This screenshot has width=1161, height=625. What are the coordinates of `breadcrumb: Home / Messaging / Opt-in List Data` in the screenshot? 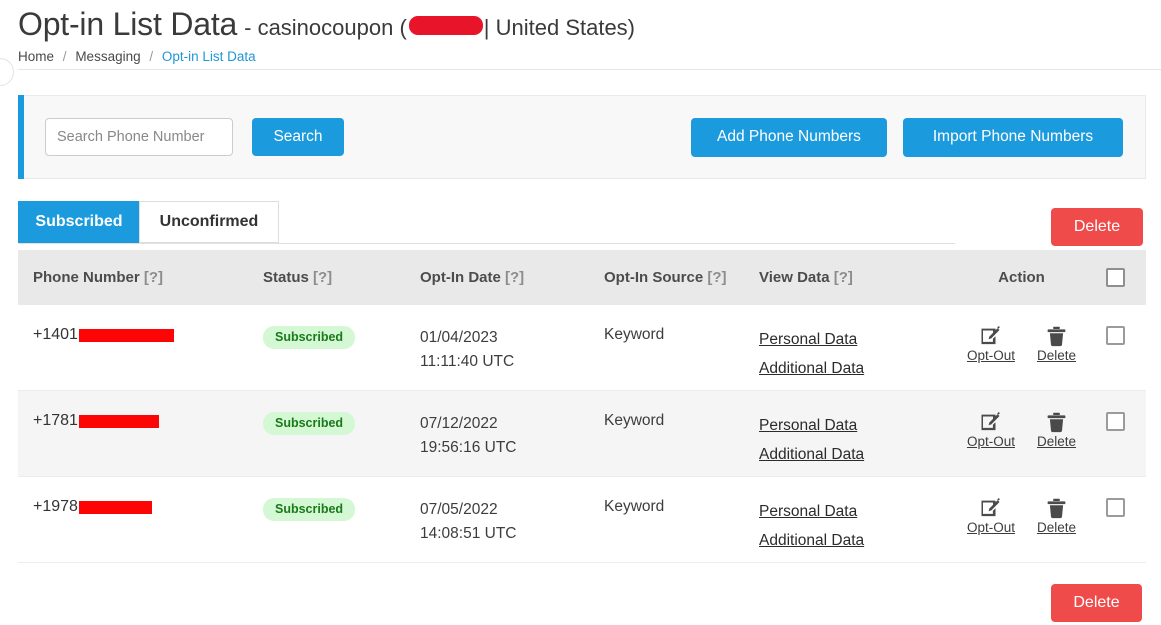 It's located at (589, 56).